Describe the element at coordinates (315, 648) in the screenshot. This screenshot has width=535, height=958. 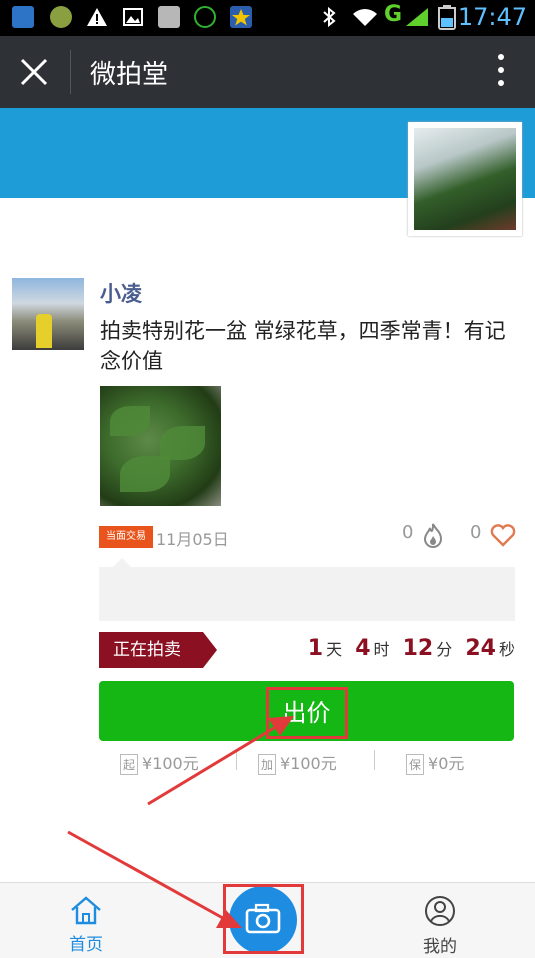
I see `countdown-days: 1` at that location.